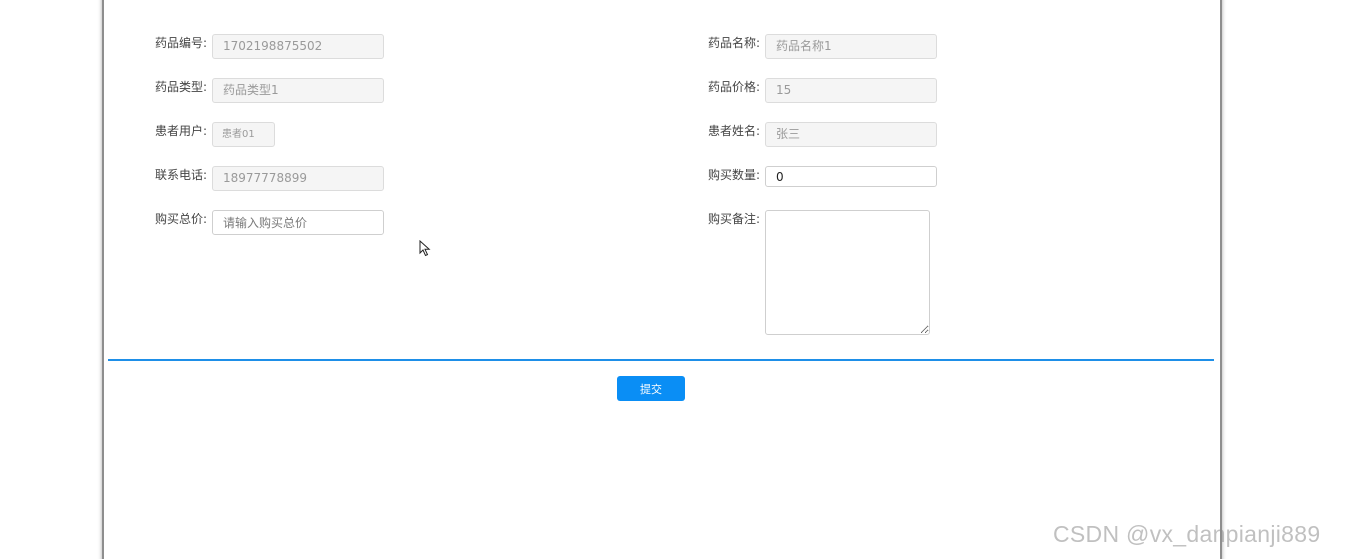 This screenshot has height=559, width=1350. I want to click on patient-name-field: 张三, so click(851, 134).